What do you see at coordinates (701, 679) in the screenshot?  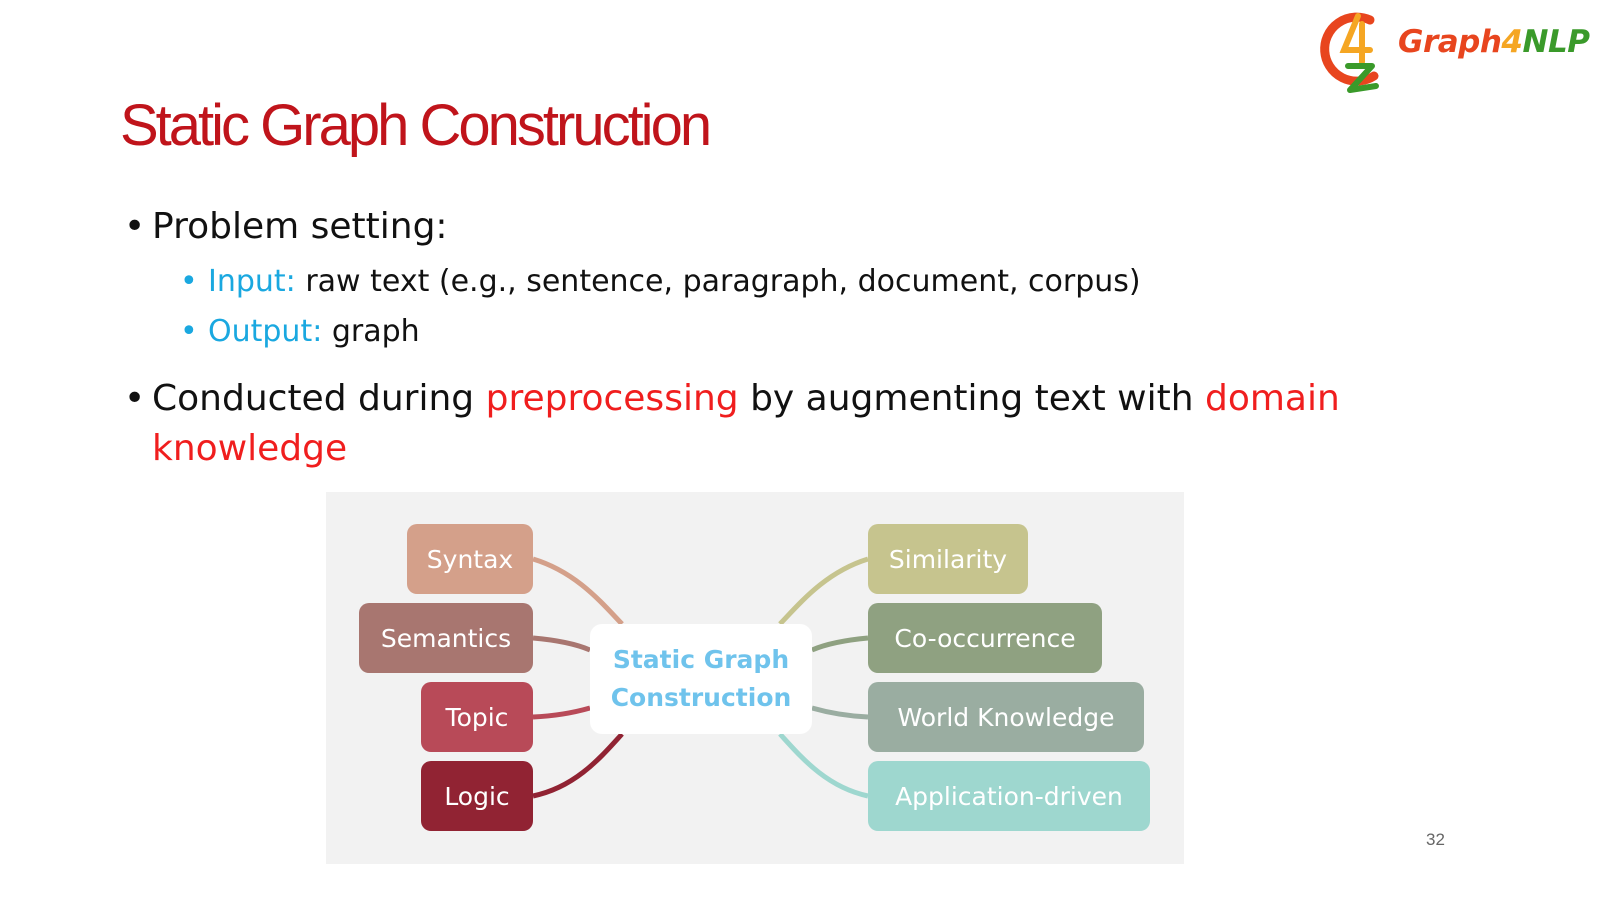 I see `node-center: Static Graph Construction` at bounding box center [701, 679].